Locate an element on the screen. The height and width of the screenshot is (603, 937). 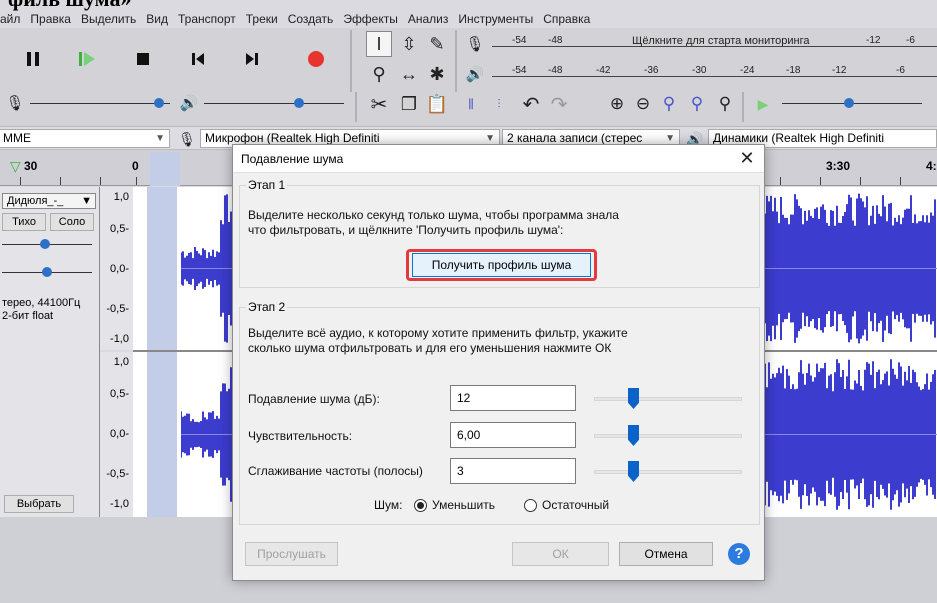
zoom-in-icon: ⊕ is located at coordinates (617, 104).